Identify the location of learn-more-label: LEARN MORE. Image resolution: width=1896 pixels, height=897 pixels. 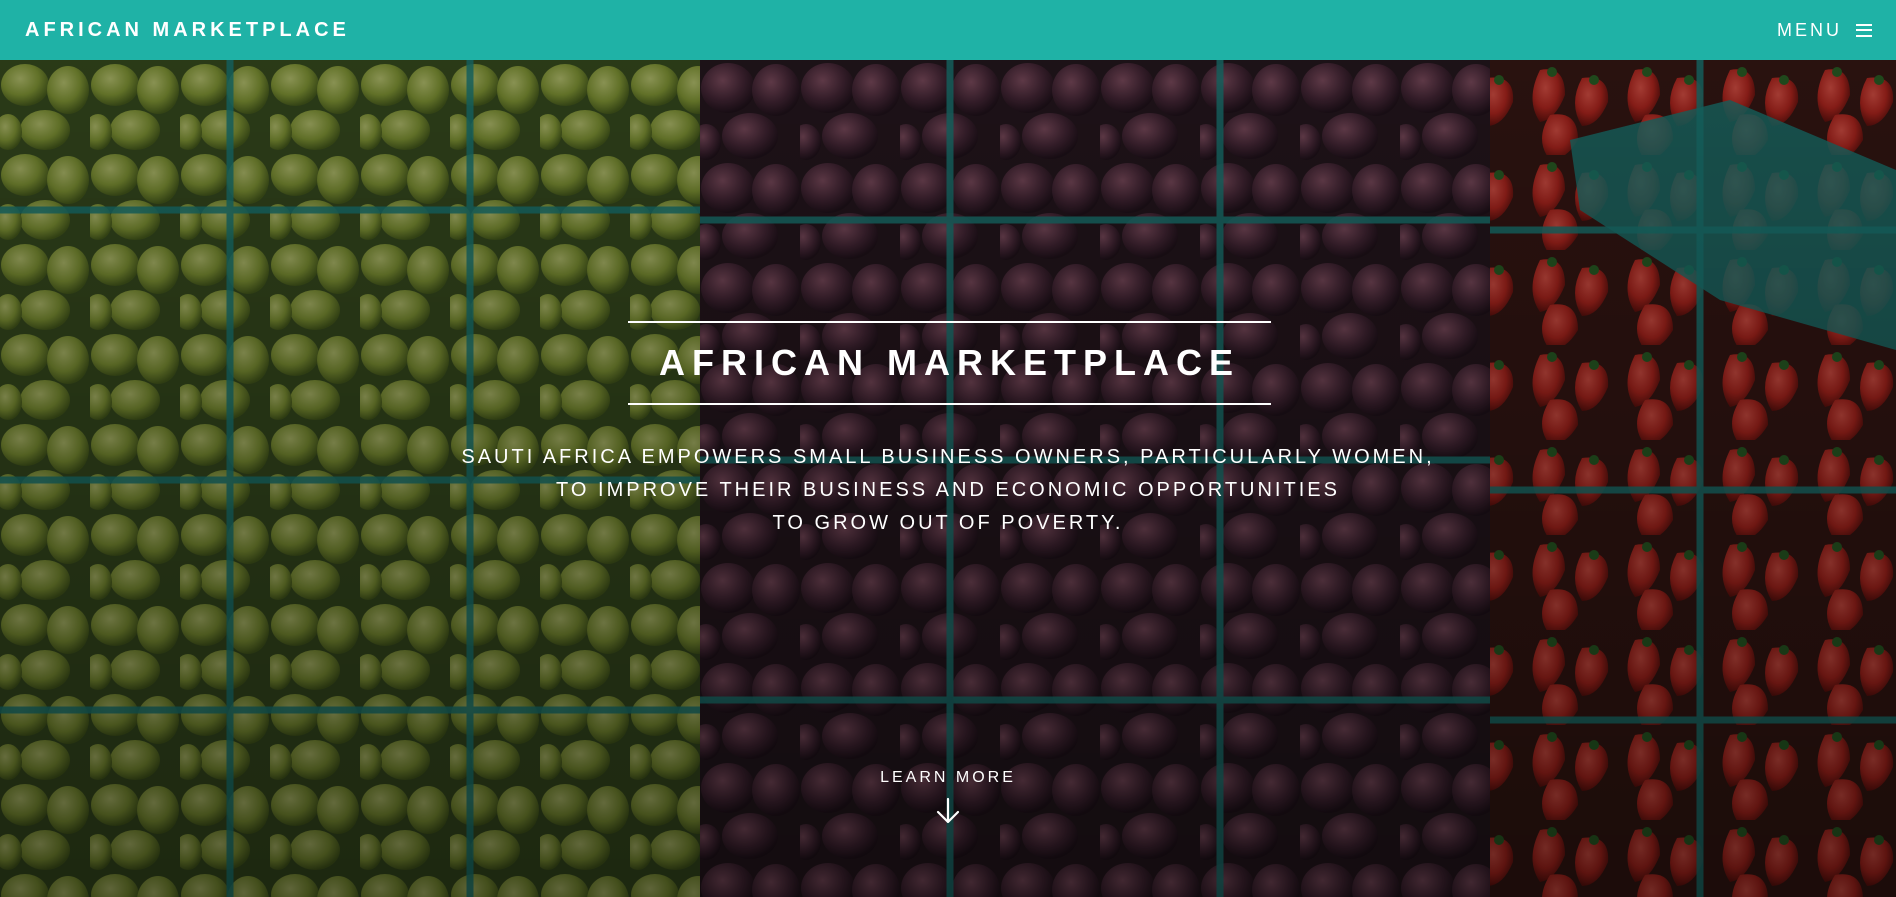
(948, 777).